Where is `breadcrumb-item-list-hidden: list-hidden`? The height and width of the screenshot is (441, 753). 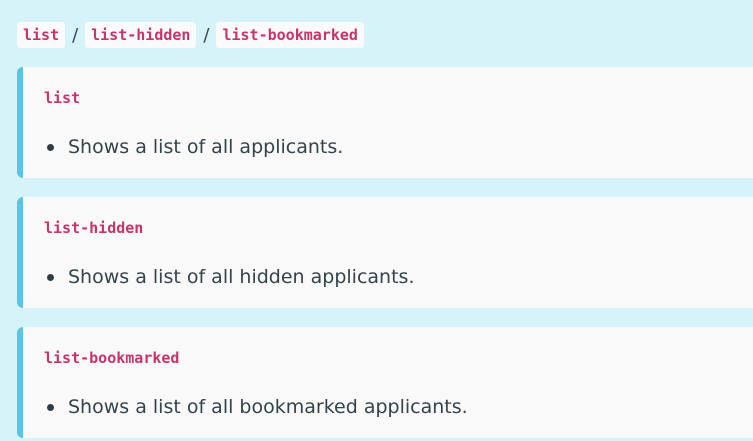
breadcrumb-item-list-hidden: list-hidden is located at coordinates (141, 35).